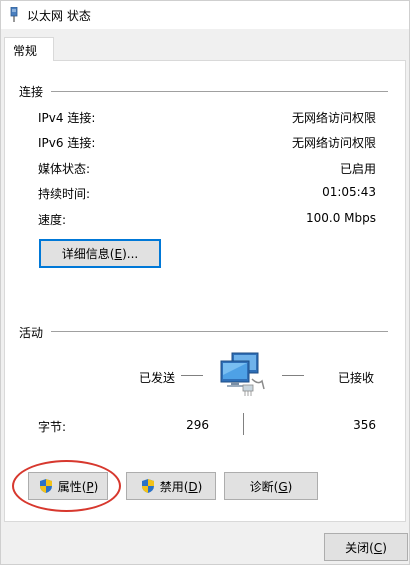 The image size is (410, 565). Describe the element at coordinates (293, 375) in the screenshot. I see `received-line` at that location.